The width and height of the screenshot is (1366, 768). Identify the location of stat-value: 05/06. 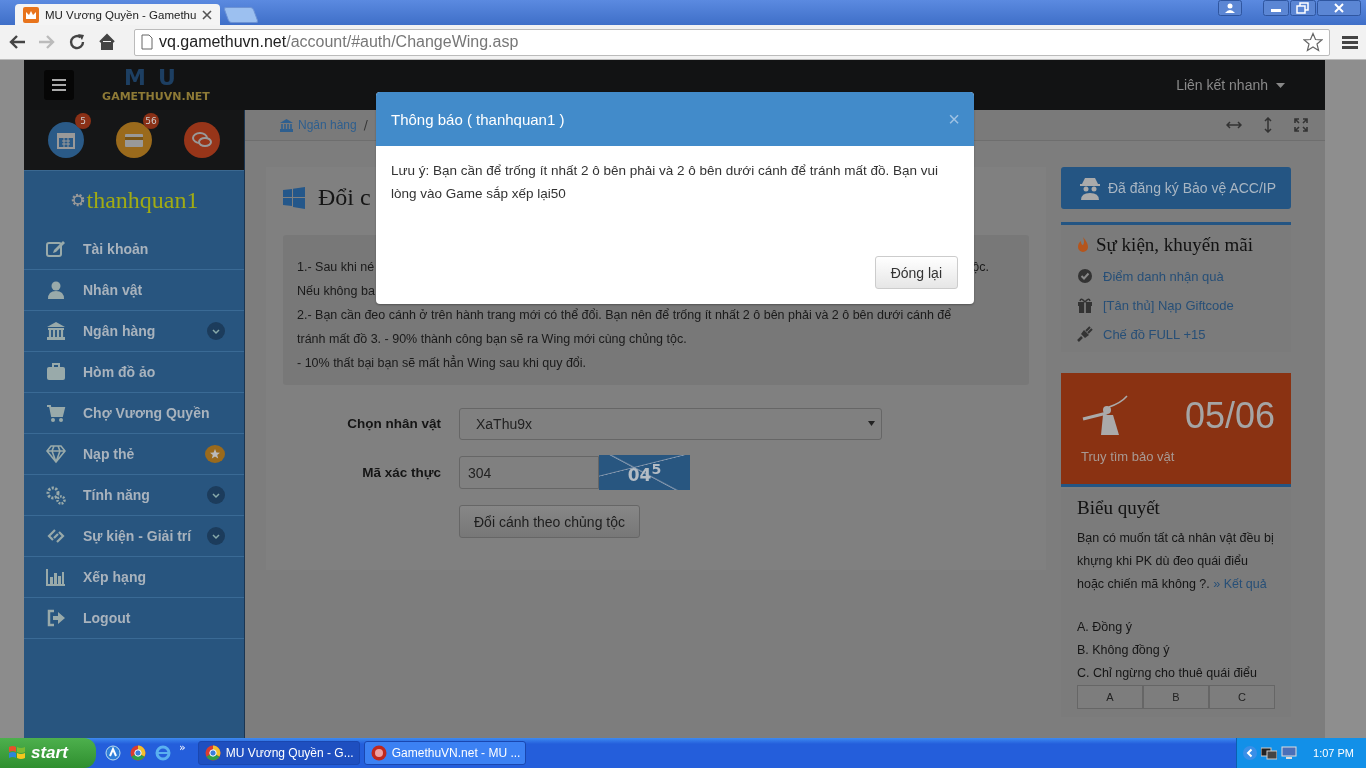
(1229, 416).